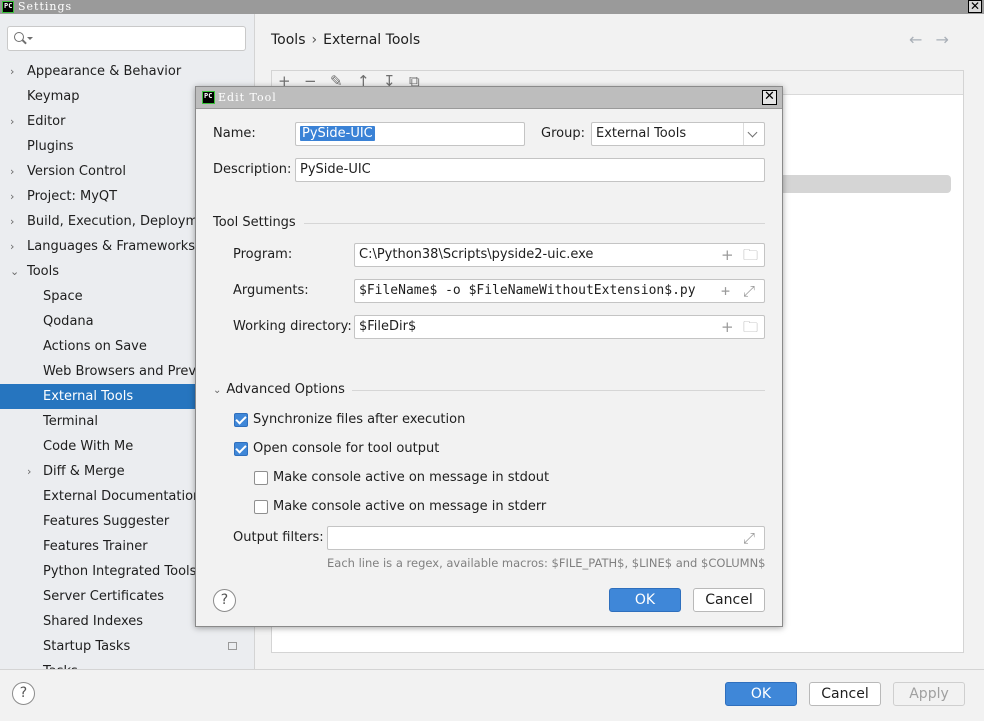 This screenshot has width=984, height=721. Describe the element at coordinates (559, 327) in the screenshot. I see `working-directory-field: $FileDir$ + 🗀` at that location.